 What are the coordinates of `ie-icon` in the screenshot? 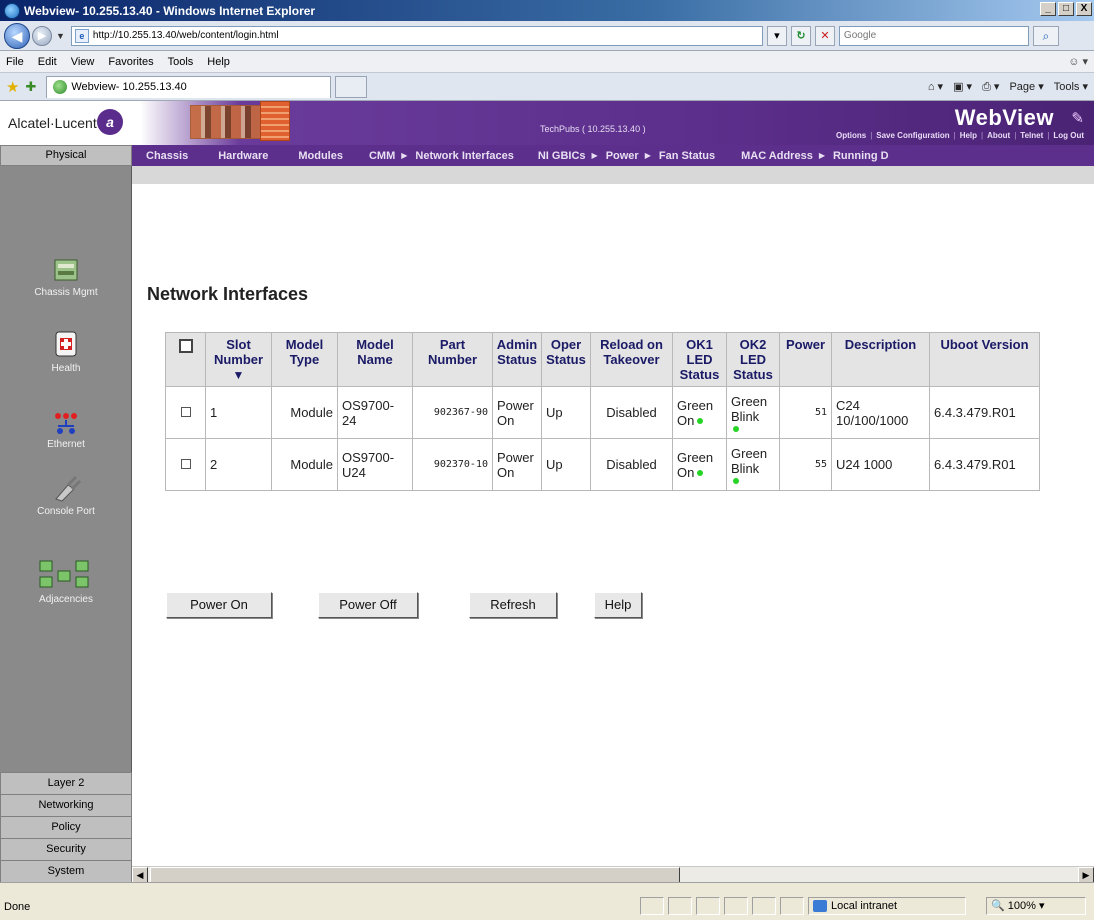 It's located at (12, 10).